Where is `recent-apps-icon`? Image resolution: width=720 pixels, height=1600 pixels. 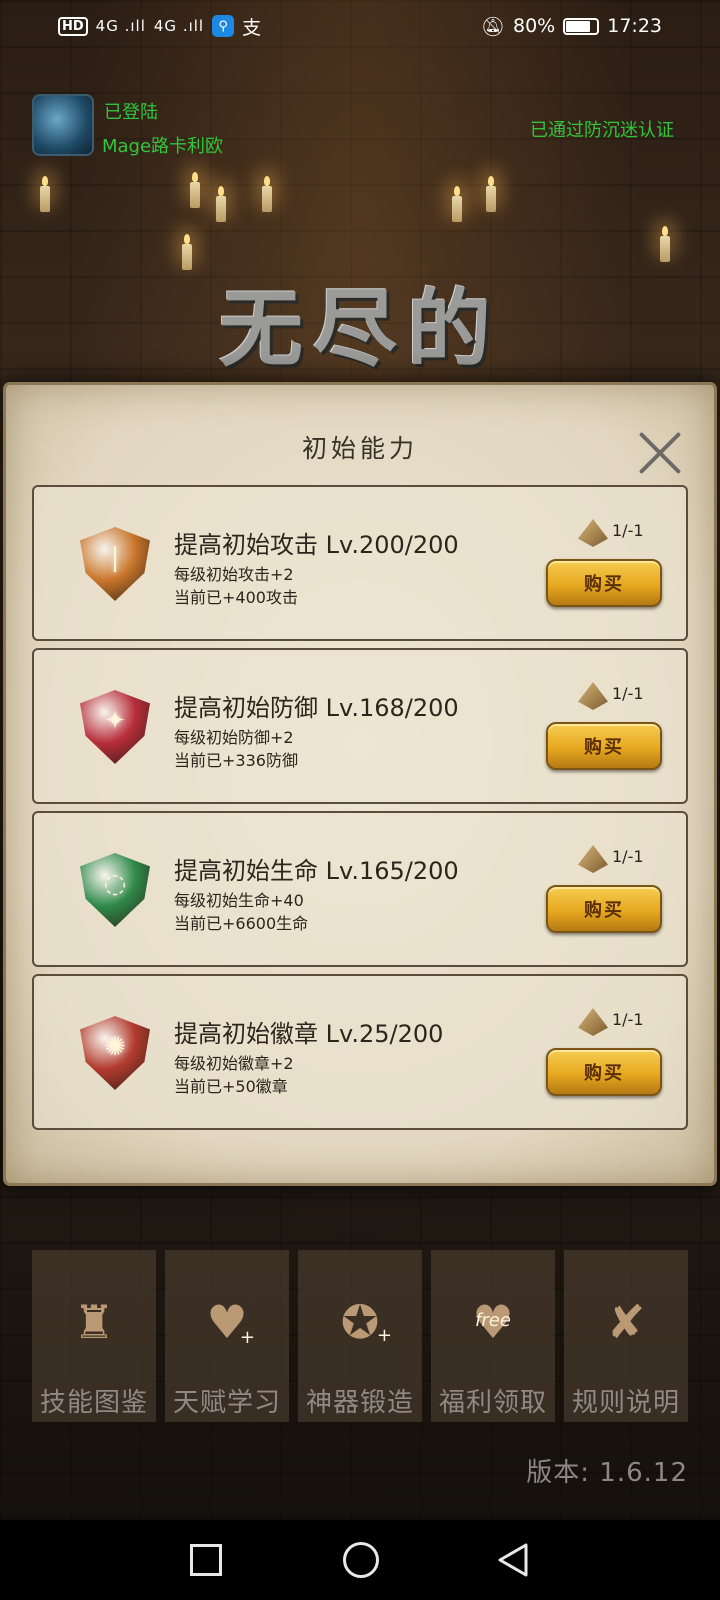 recent-apps-icon is located at coordinates (206, 1560).